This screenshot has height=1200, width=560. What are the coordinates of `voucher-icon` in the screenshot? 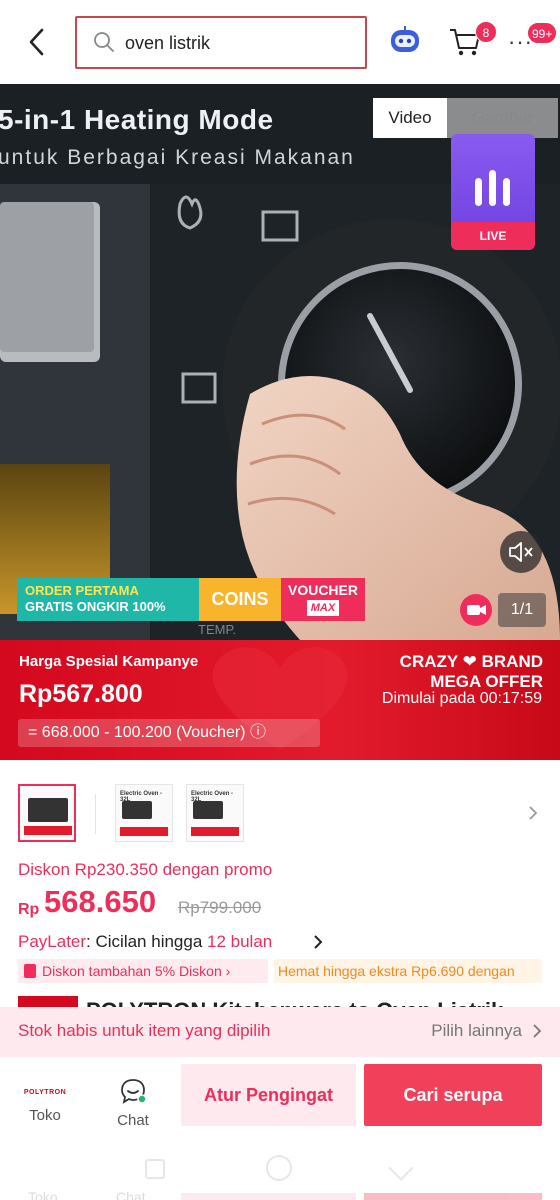 It's located at (30, 971).